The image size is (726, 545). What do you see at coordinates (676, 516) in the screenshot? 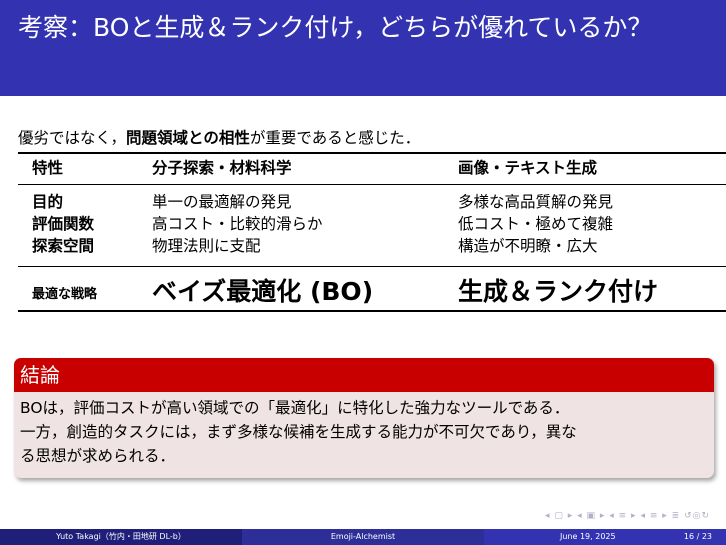
I see `nav-align-icon: ≣` at bounding box center [676, 516].